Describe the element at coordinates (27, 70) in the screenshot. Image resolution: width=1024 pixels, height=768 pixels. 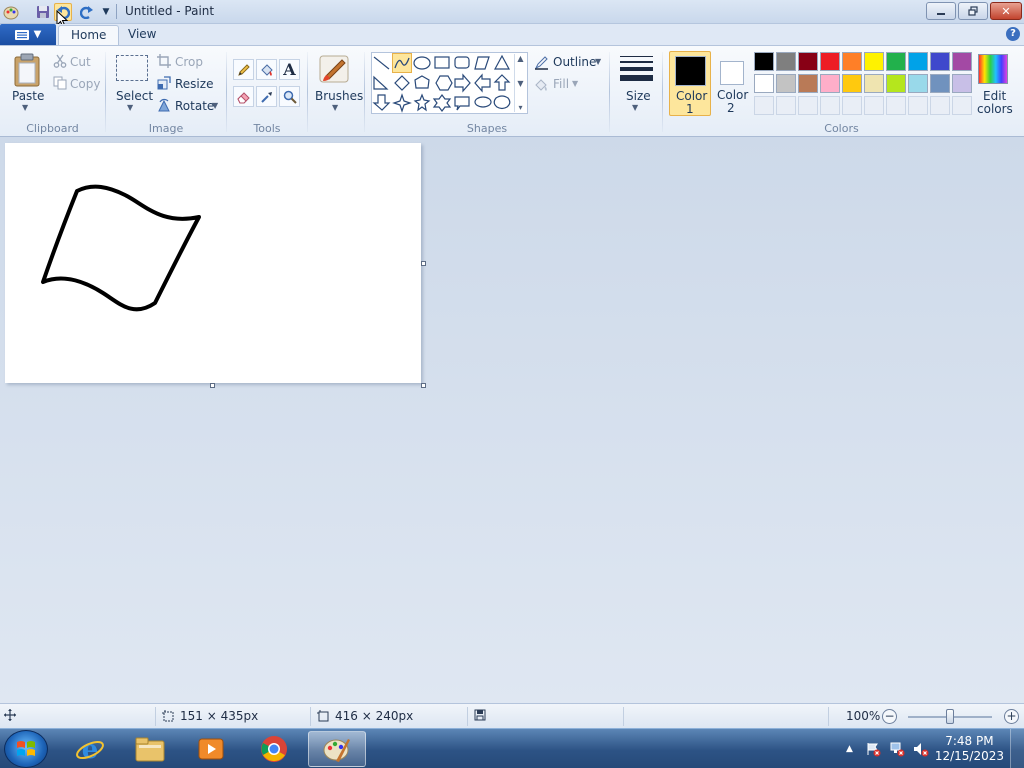
I see `paste-icon` at that location.